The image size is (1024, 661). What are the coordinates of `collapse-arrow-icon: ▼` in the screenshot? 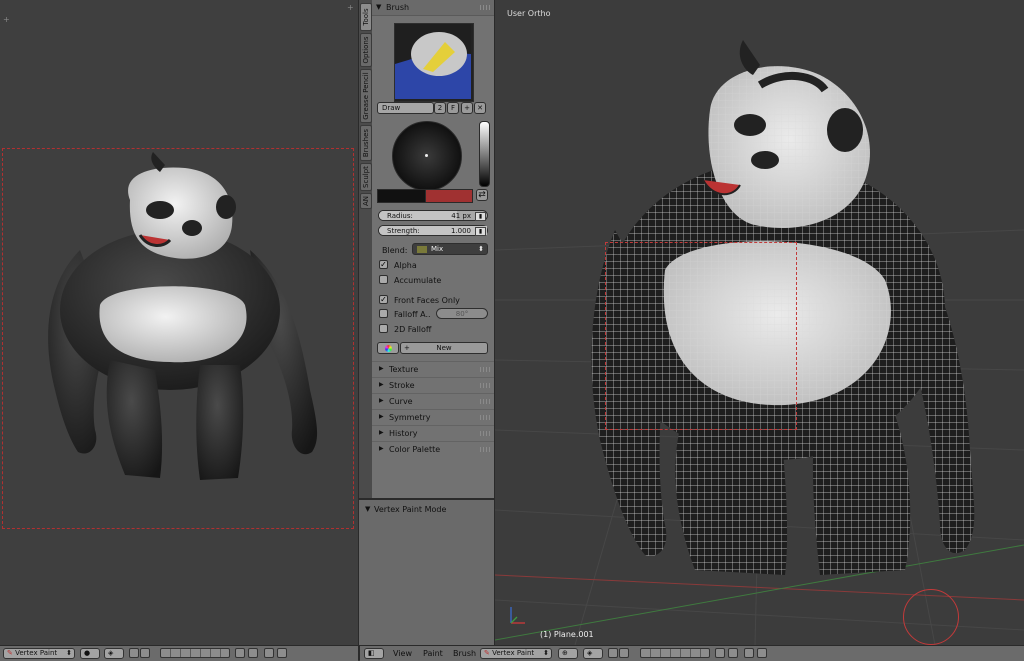 It's located at (367, 509).